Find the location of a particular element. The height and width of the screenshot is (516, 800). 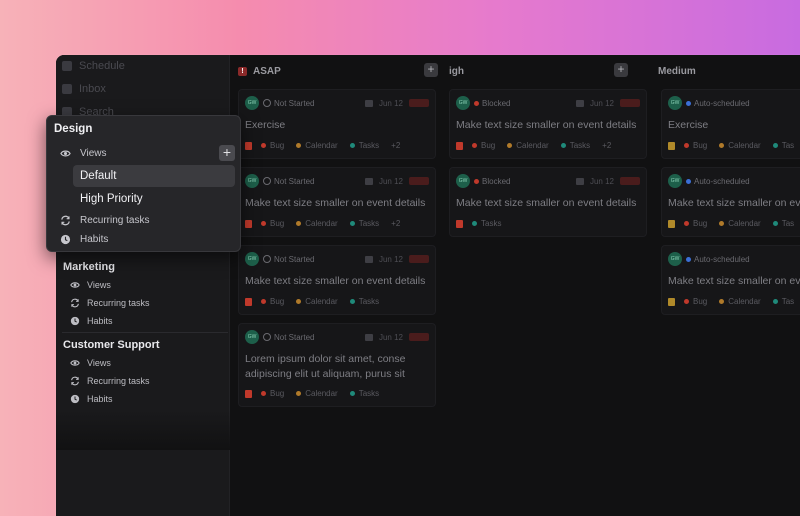

status-label: Blocked is located at coordinates (496, 181).